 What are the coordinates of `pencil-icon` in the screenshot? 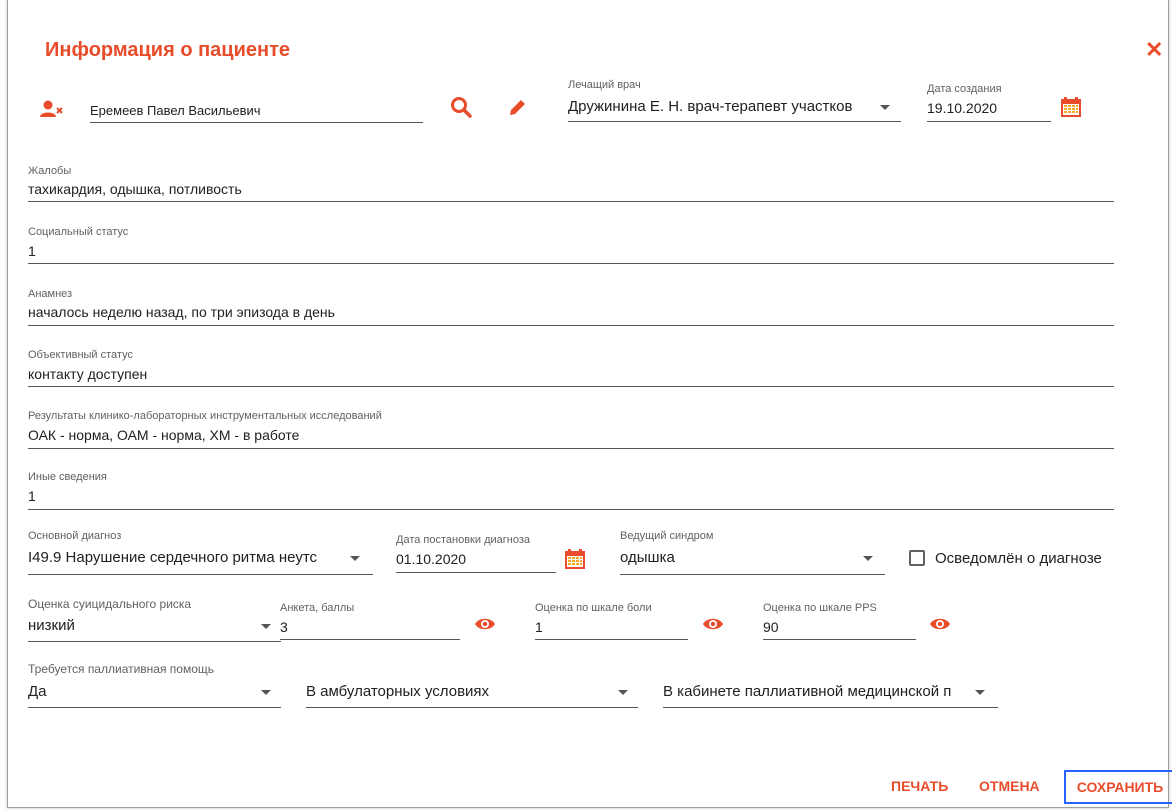 It's located at (517, 108).